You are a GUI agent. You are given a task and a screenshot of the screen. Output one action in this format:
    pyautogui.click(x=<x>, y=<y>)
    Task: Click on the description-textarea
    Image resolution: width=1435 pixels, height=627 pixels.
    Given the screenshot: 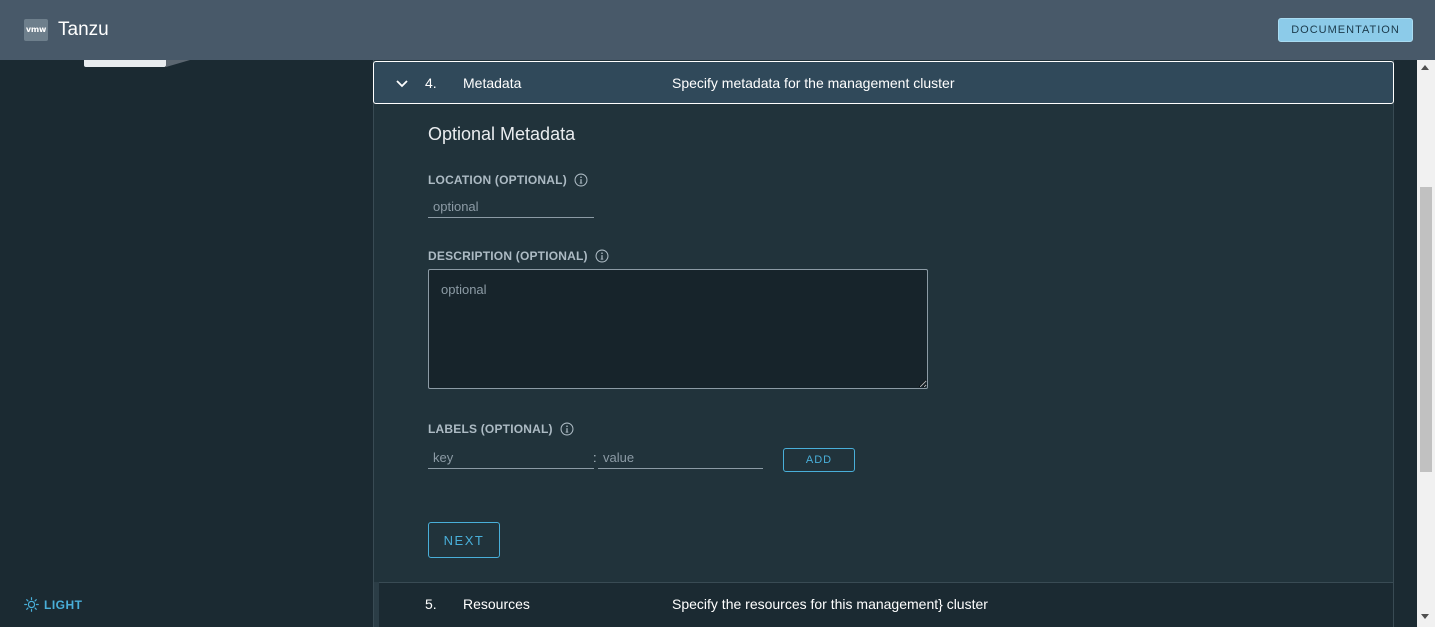 What is the action you would take?
    pyautogui.click(x=678, y=329)
    